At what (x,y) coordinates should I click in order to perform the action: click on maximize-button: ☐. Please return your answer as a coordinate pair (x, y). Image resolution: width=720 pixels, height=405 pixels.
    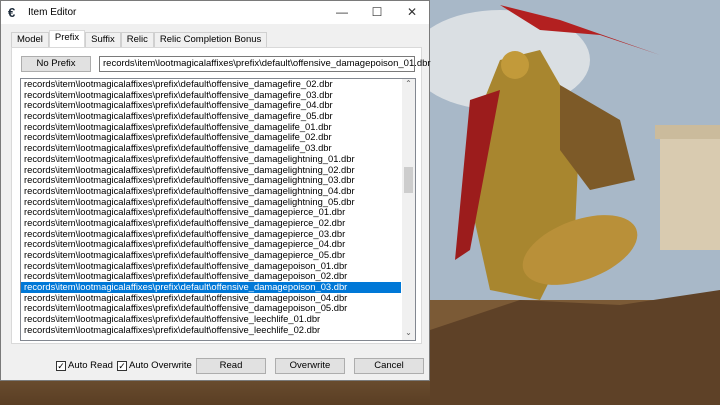
    Looking at the image, I should click on (377, 12).